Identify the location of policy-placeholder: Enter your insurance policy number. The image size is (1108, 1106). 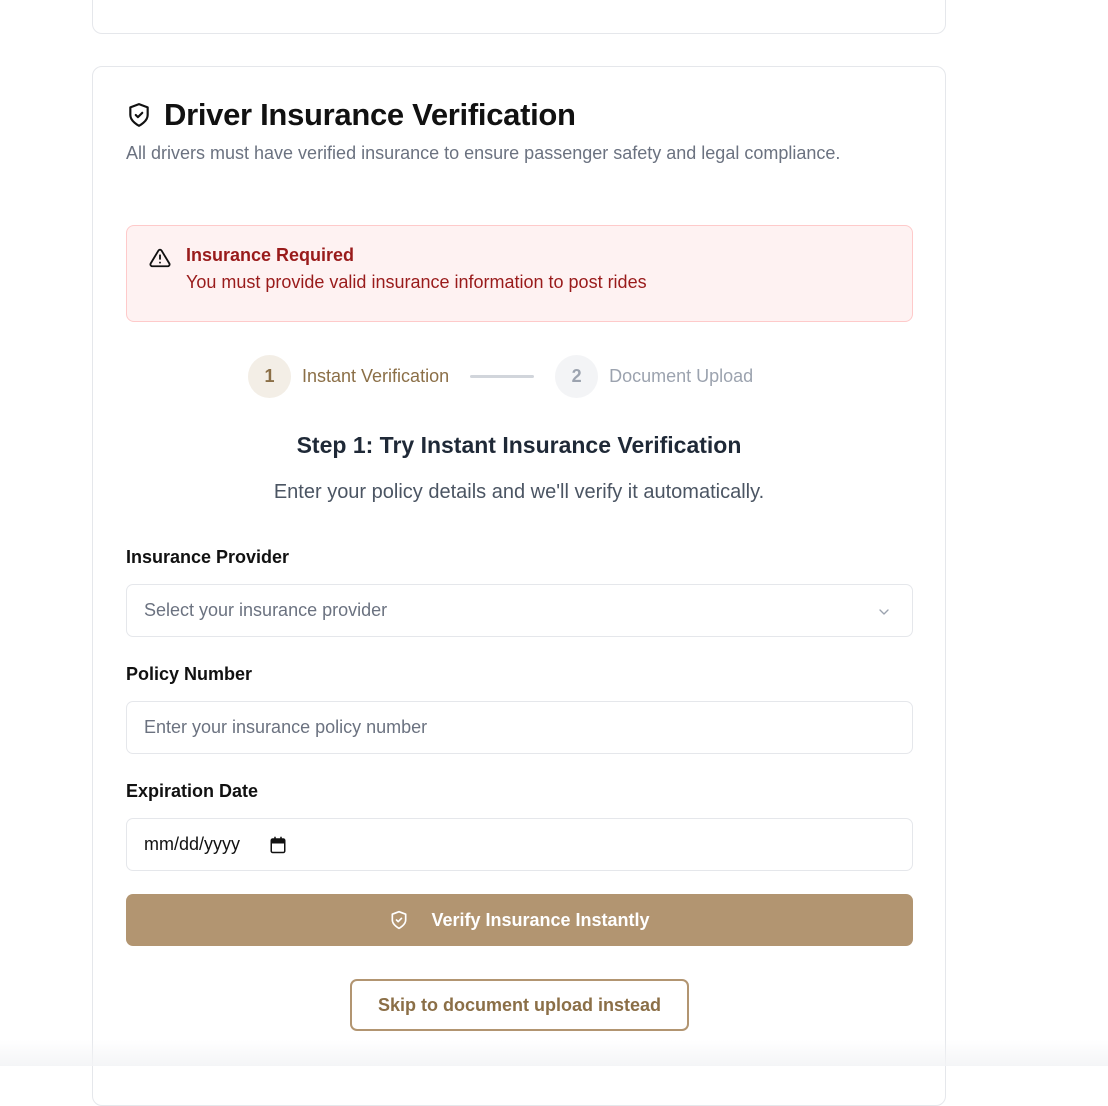
(286, 727).